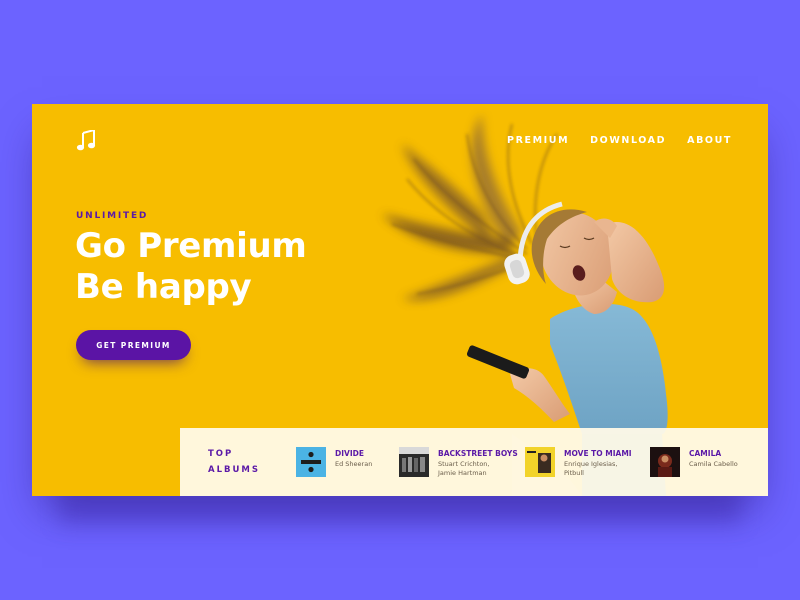 Image resolution: width=800 pixels, height=600 pixels. I want to click on main-nav: PREMIUM DOWNLOAD ABOUT, so click(619, 140).